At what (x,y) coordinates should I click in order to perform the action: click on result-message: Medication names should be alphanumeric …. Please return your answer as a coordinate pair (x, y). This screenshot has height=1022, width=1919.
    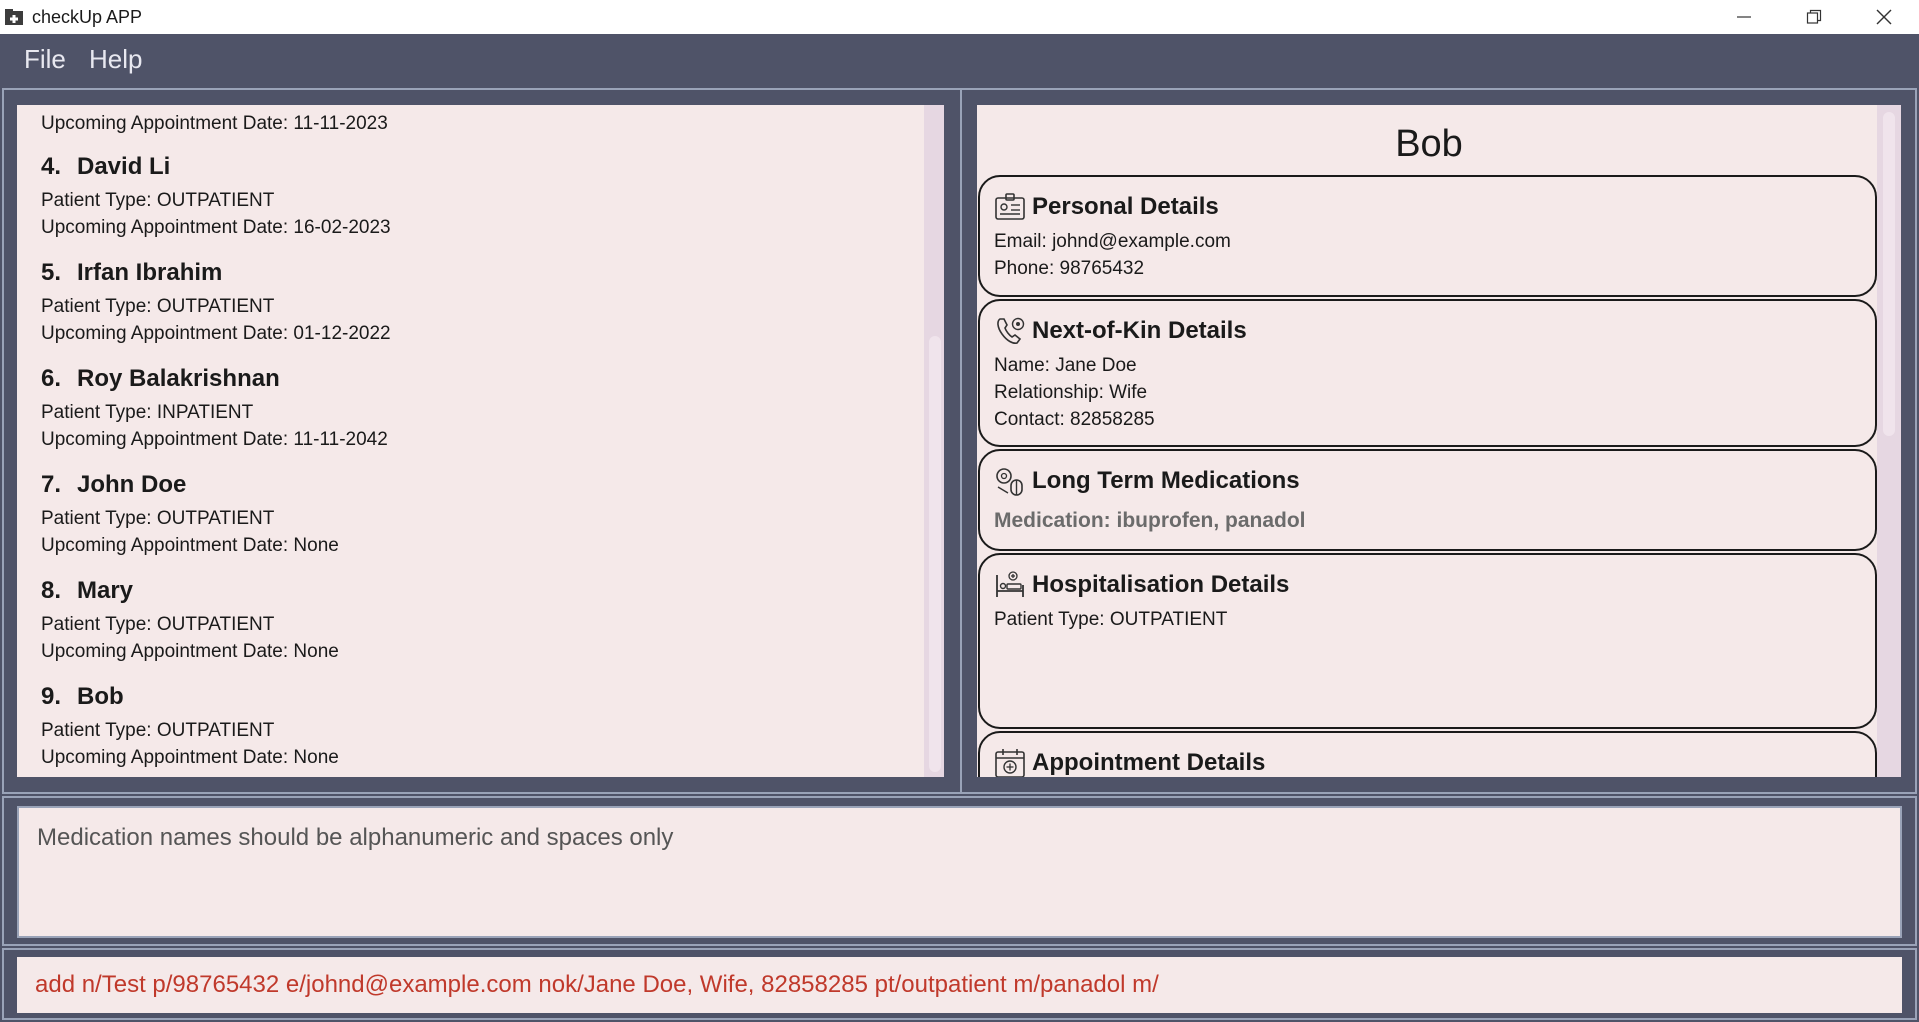
    Looking at the image, I should click on (355, 837).